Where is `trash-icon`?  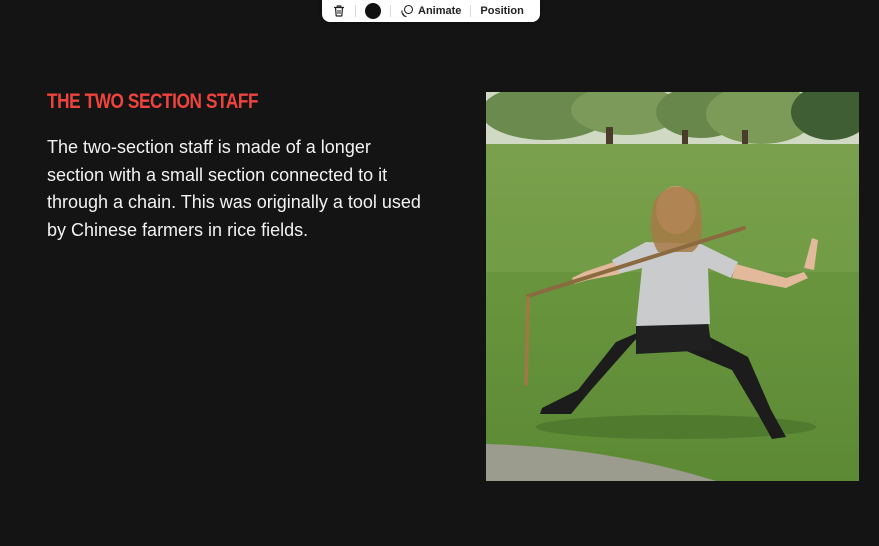 trash-icon is located at coordinates (339, 11).